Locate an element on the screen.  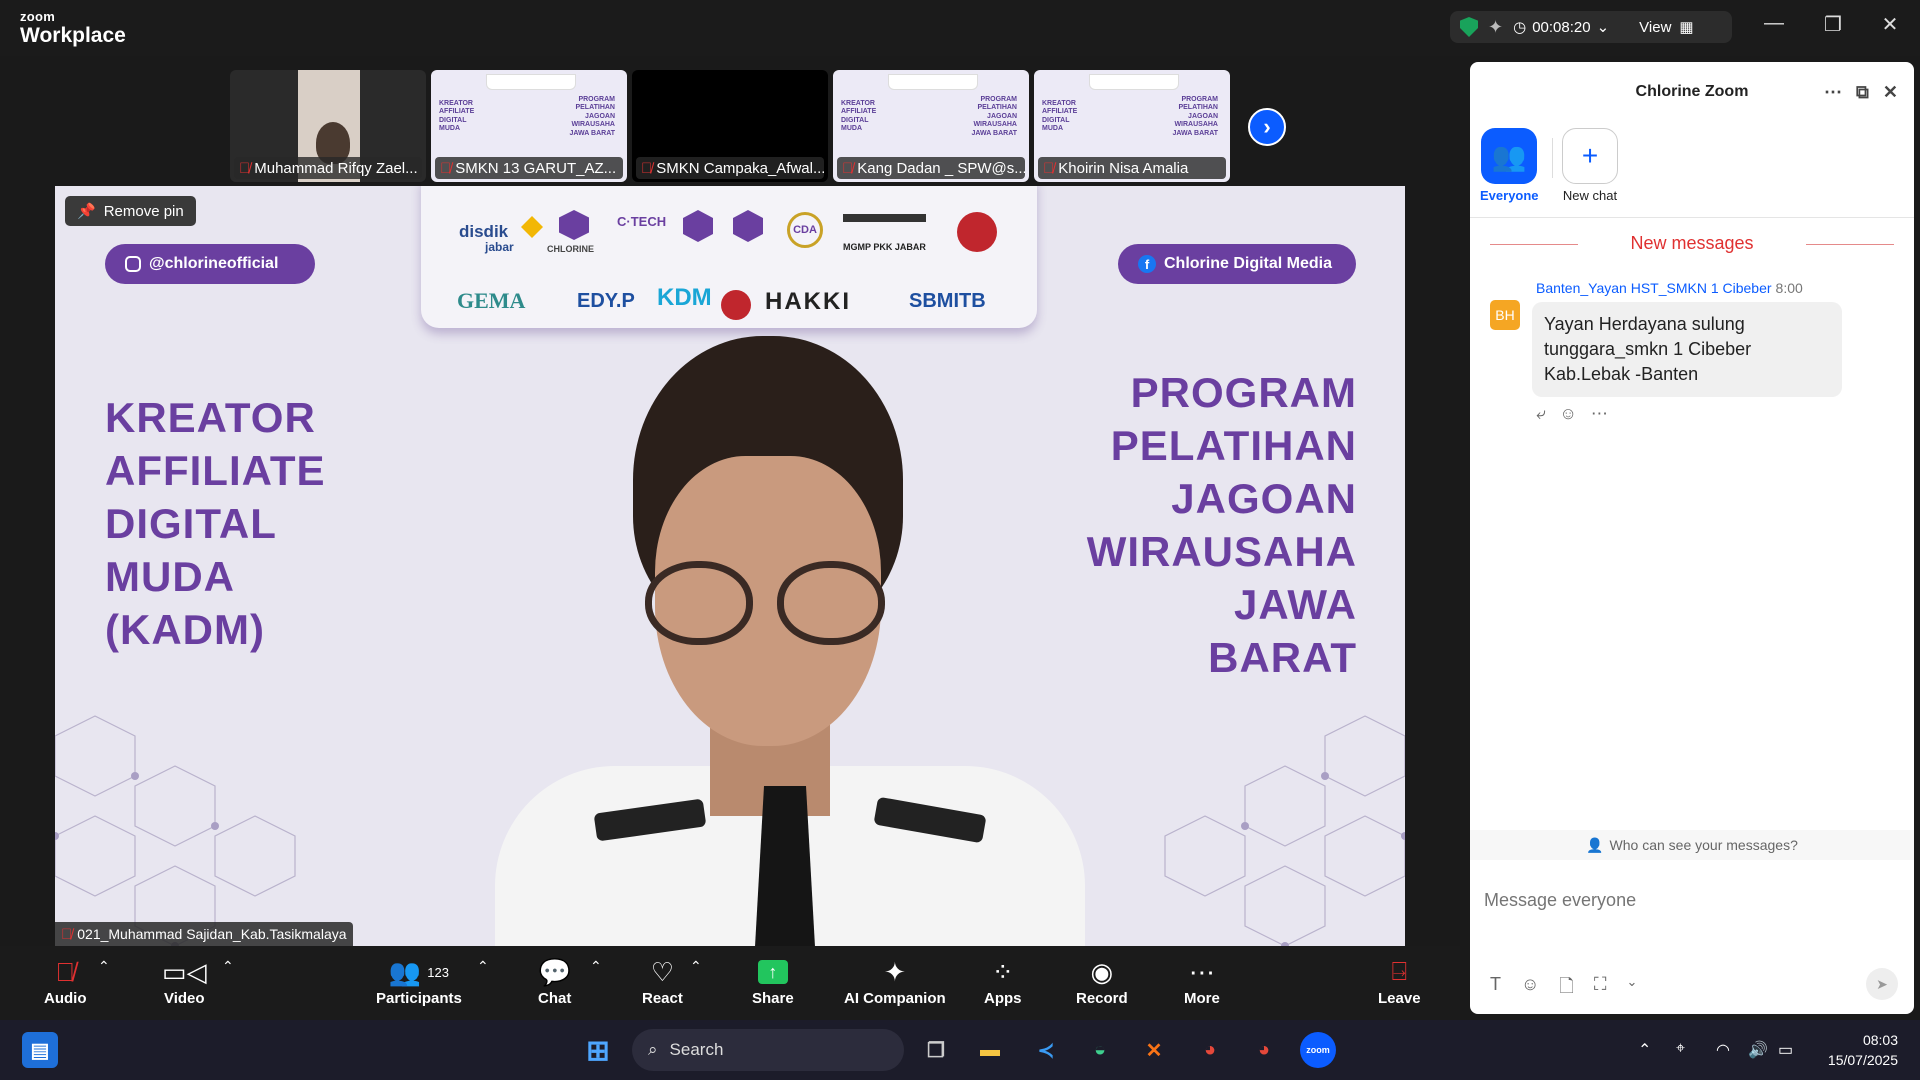
share-button: ↑ Share is located at coordinates (773, 980).